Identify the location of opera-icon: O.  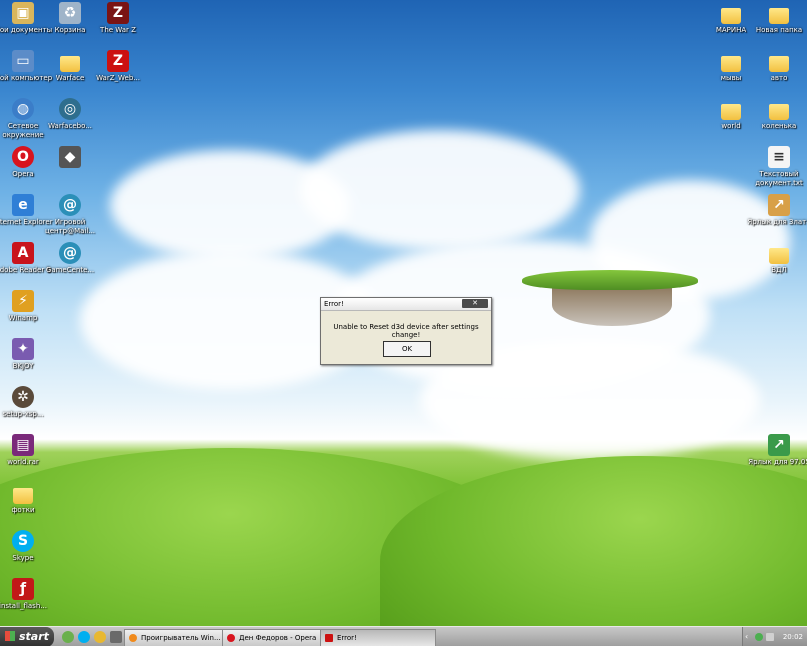
(23, 157).